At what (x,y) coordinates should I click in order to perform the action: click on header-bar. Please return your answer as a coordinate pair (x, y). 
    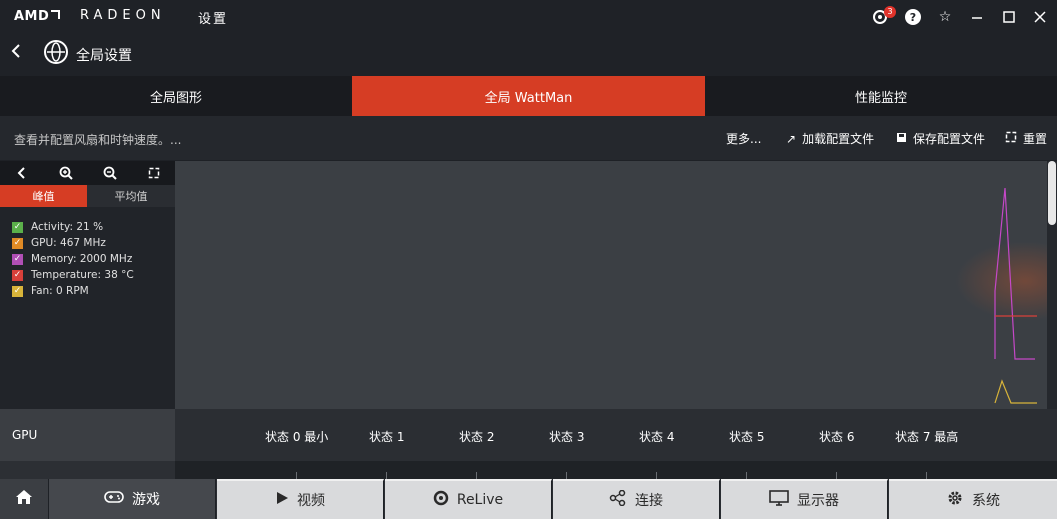
    Looking at the image, I should click on (528, 55).